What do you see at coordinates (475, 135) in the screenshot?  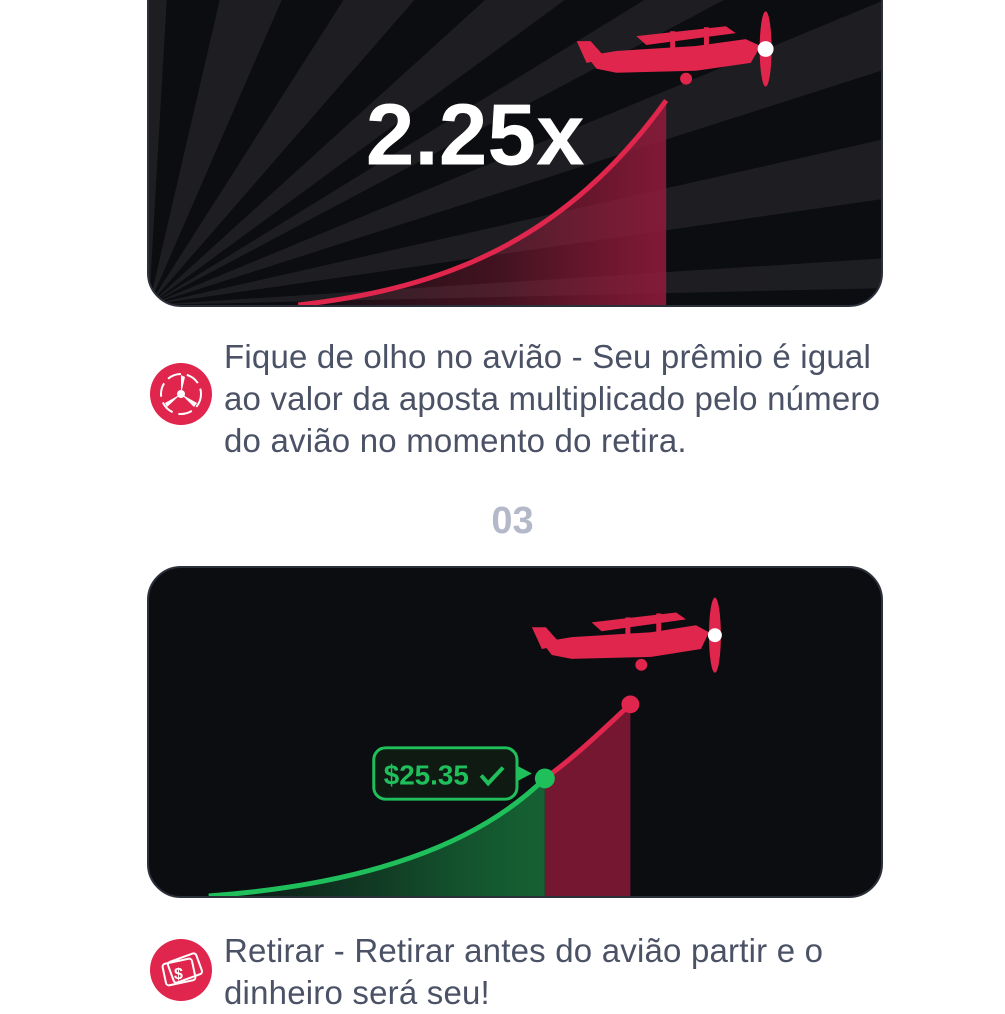 I see `multiplier-value: 2.25x` at bounding box center [475, 135].